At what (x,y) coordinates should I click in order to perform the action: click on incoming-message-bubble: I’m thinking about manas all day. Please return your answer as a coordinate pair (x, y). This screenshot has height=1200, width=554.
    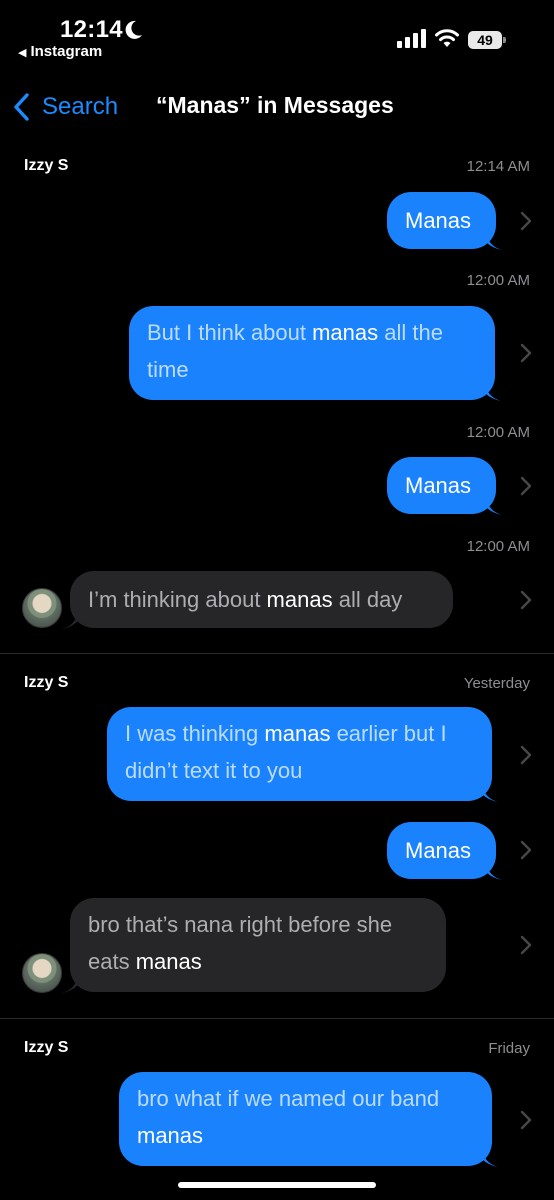
    Looking at the image, I should click on (261, 599).